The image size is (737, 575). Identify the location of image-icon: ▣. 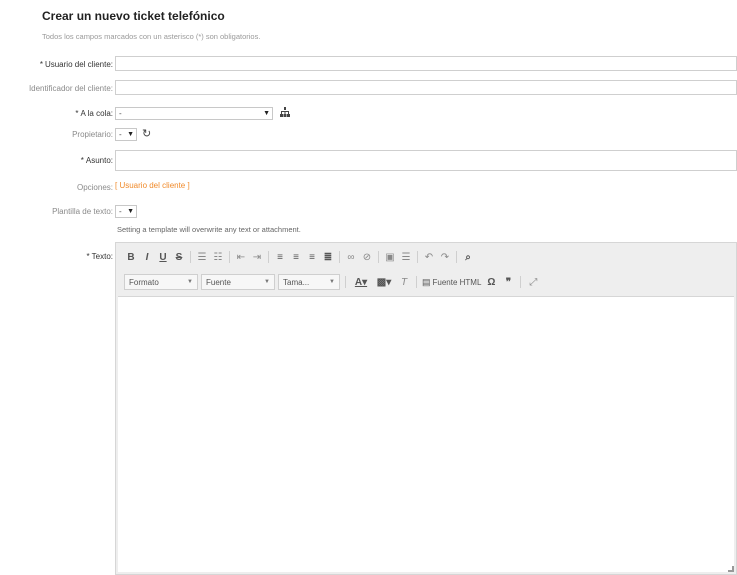
(390, 257).